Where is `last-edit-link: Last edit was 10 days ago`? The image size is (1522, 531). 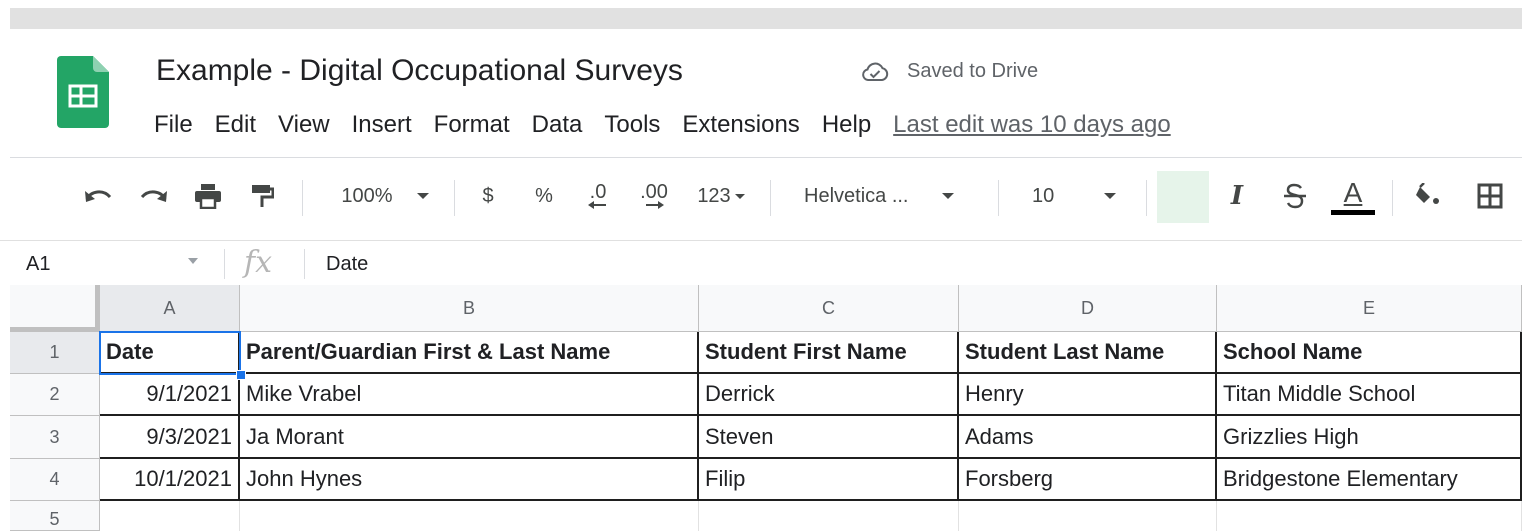 last-edit-link: Last edit was 10 days ago is located at coordinates (1032, 125).